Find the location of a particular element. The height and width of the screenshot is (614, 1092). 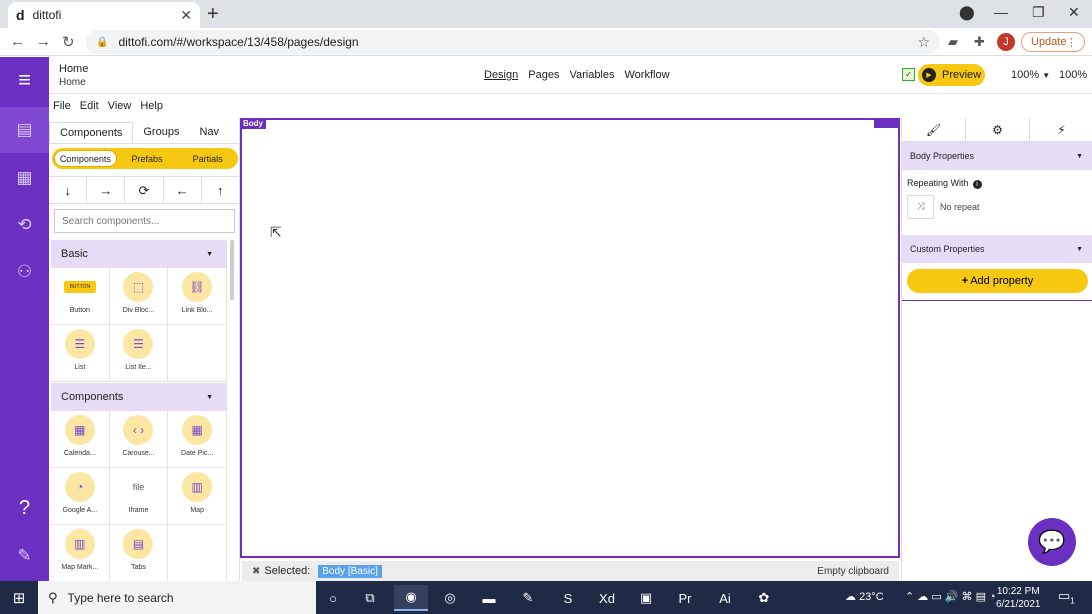

system-tray: ⌃ ☁ ▭ 🔊 ⌘ ▤ ◔ is located at coordinates (950, 596).